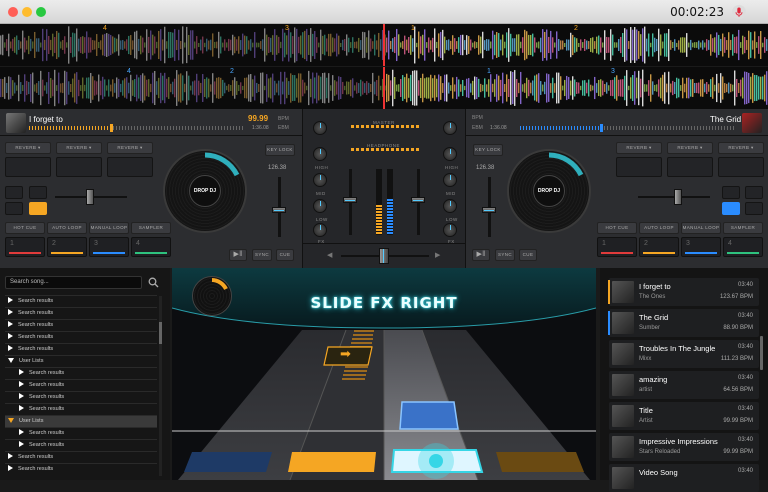 The image size is (768, 492). Describe the element at coordinates (741, 148) in the screenshot. I see `fx-select-3-right: REVERB ▾` at that location.